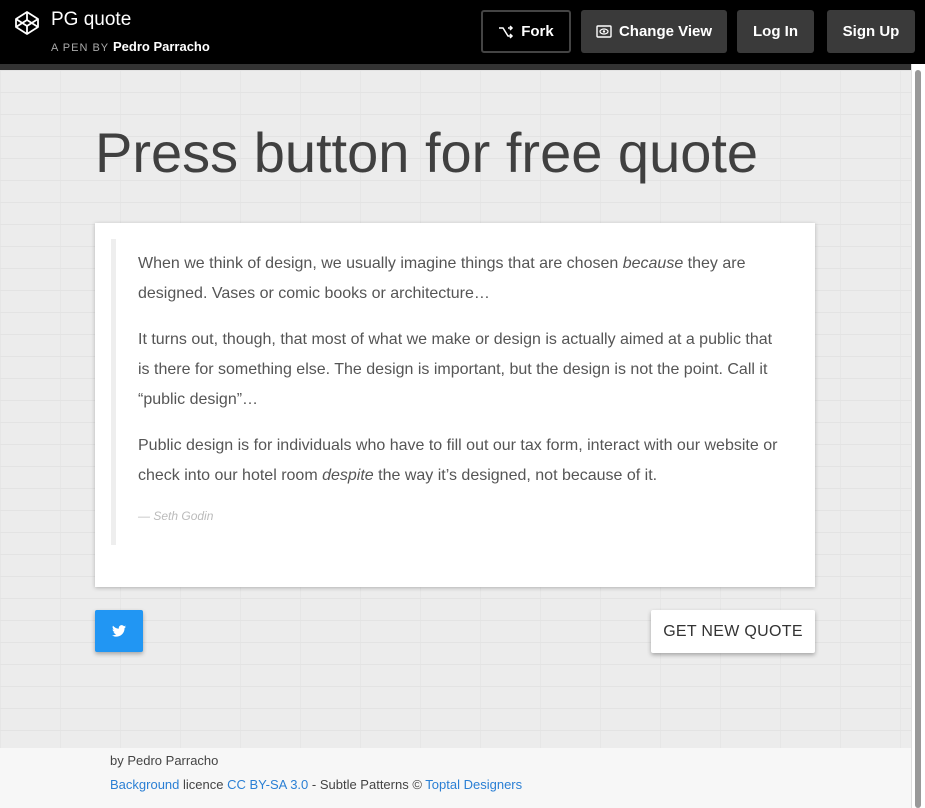  I want to click on vertical-scrollbar, so click(918, 436).